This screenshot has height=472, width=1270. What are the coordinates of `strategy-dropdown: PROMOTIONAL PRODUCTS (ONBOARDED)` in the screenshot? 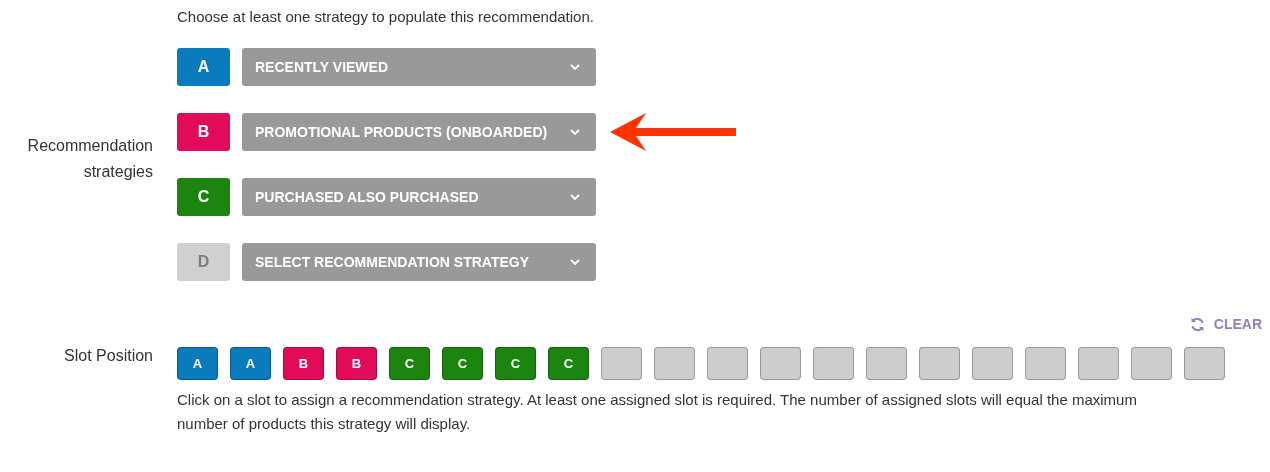 It's located at (419, 132).